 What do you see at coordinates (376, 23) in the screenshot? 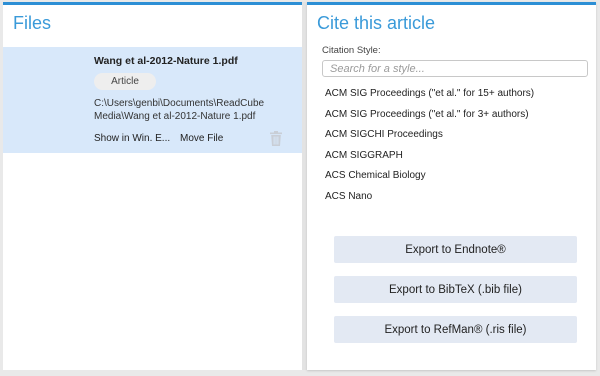
I see `cite-title: Cite this article` at bounding box center [376, 23].